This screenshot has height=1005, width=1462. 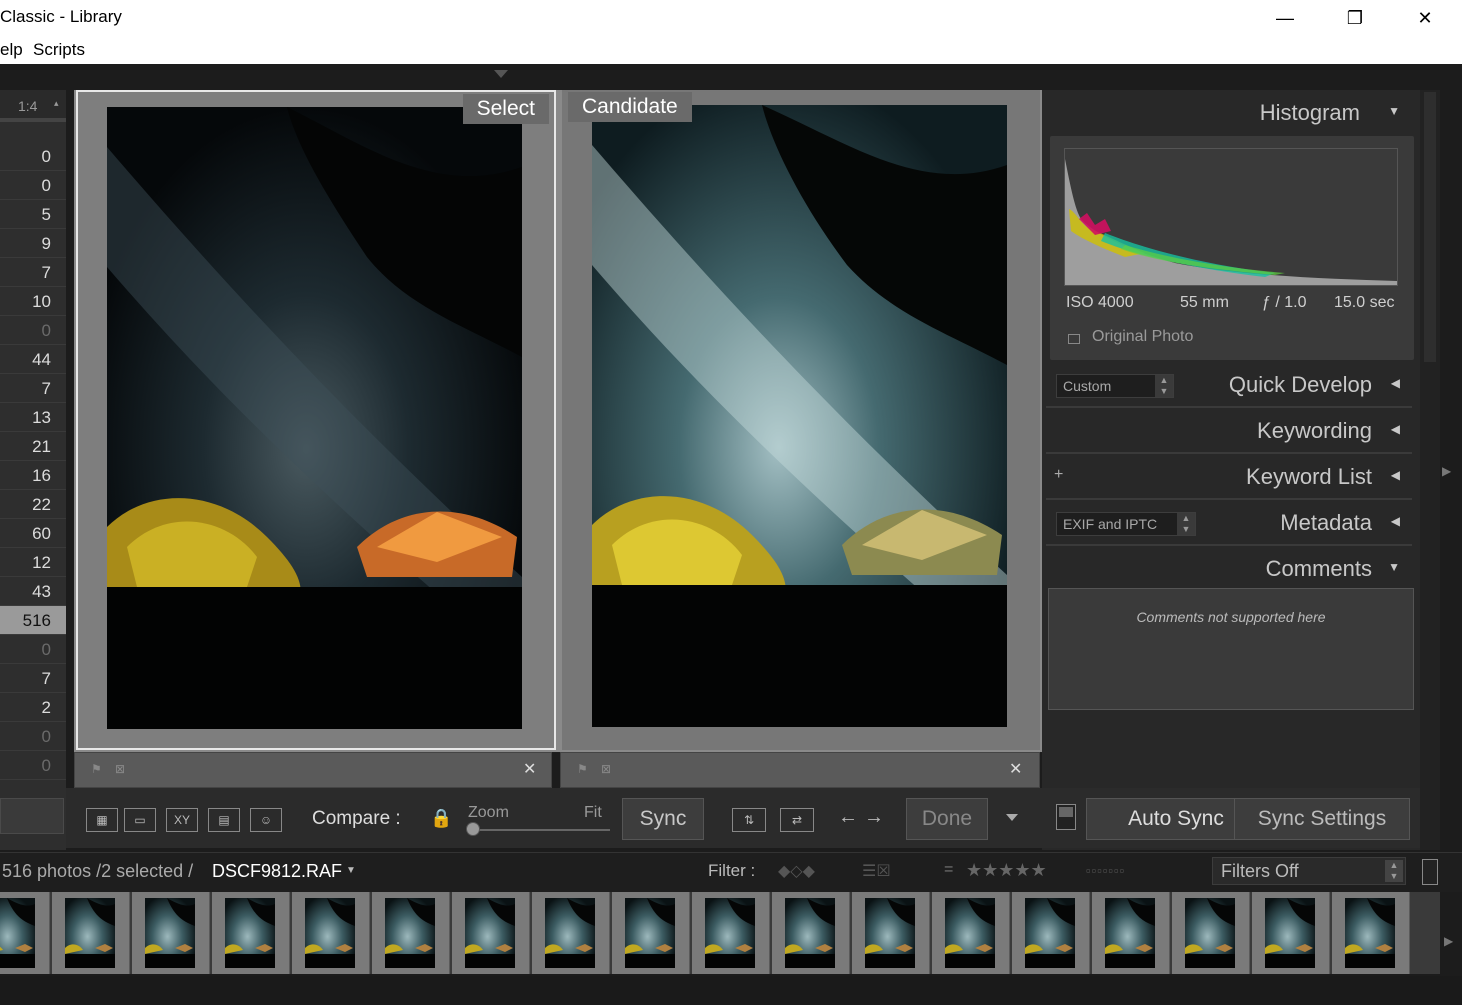 What do you see at coordinates (1394, 567) in the screenshot?
I see `comments-collapse-icon: ▼` at bounding box center [1394, 567].